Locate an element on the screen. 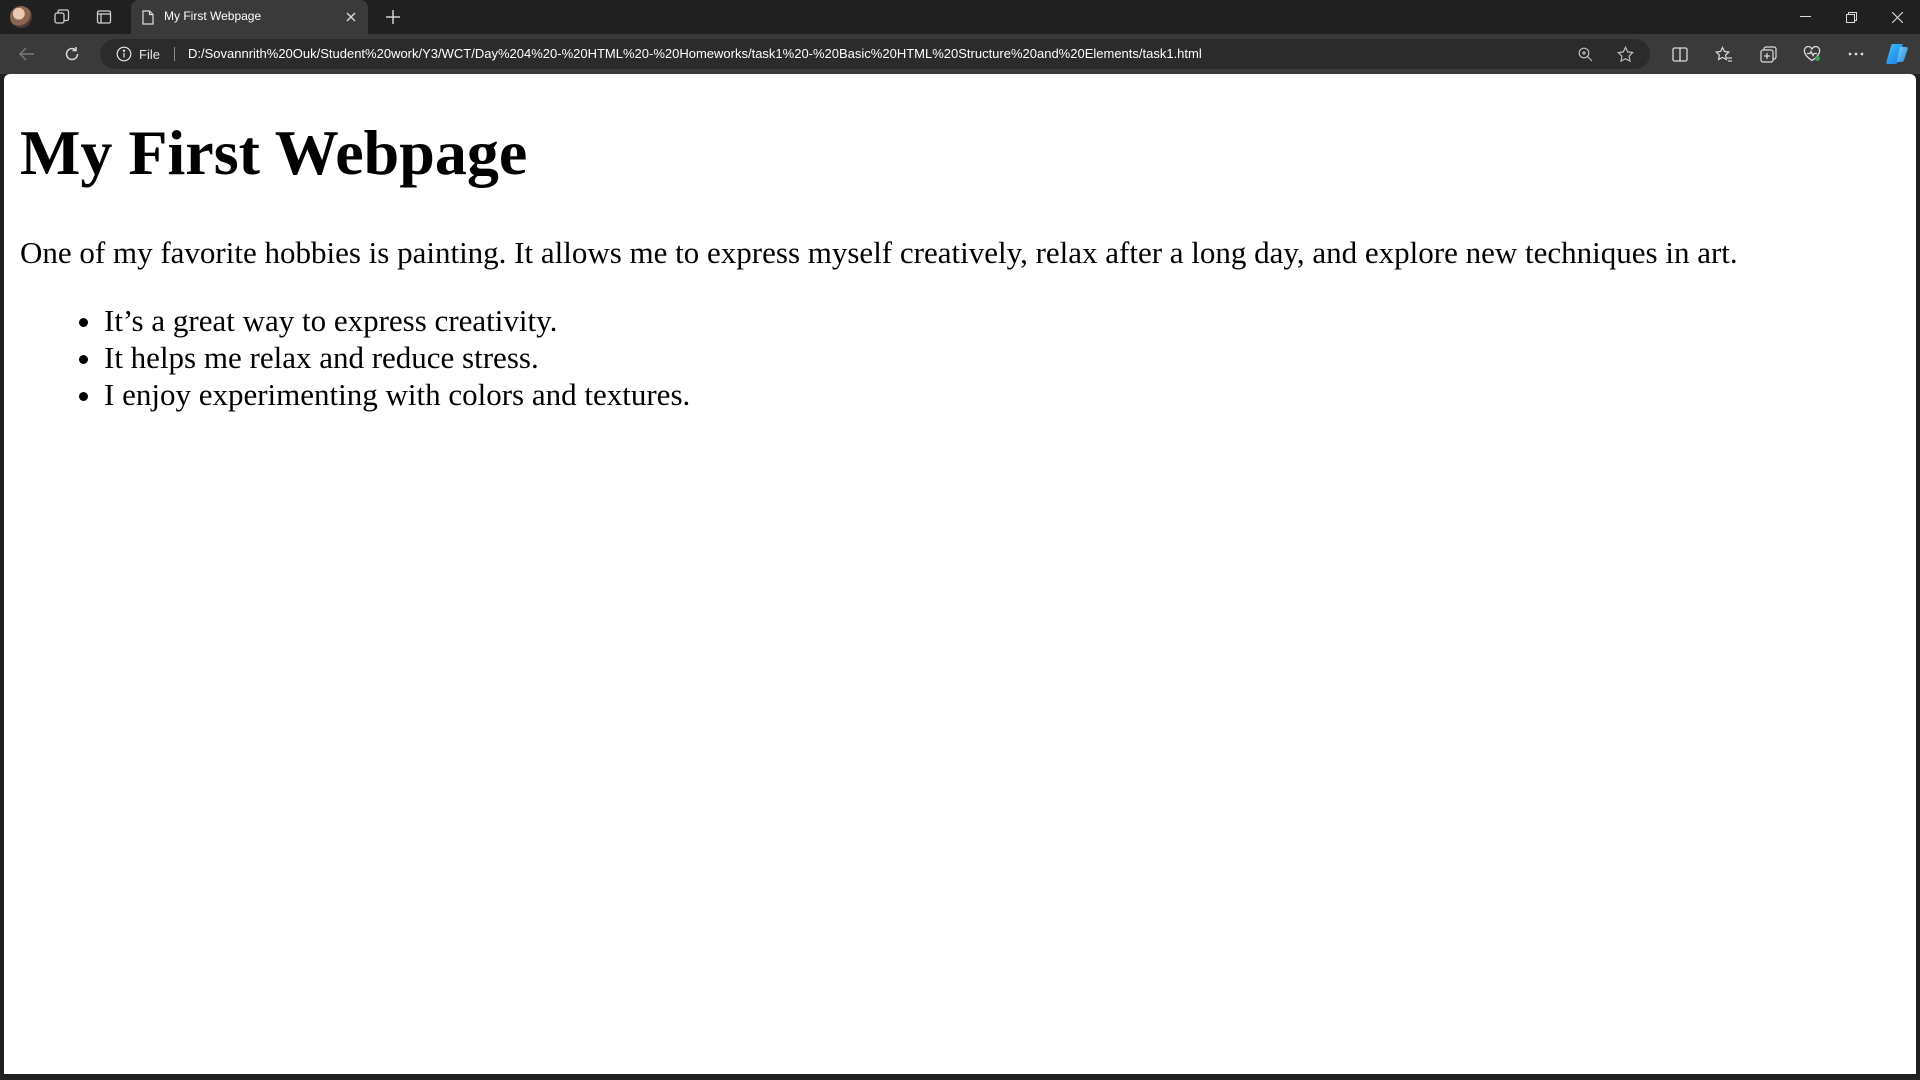 The image size is (1920, 1080). browser-essentials-icon is located at coordinates (1812, 54).